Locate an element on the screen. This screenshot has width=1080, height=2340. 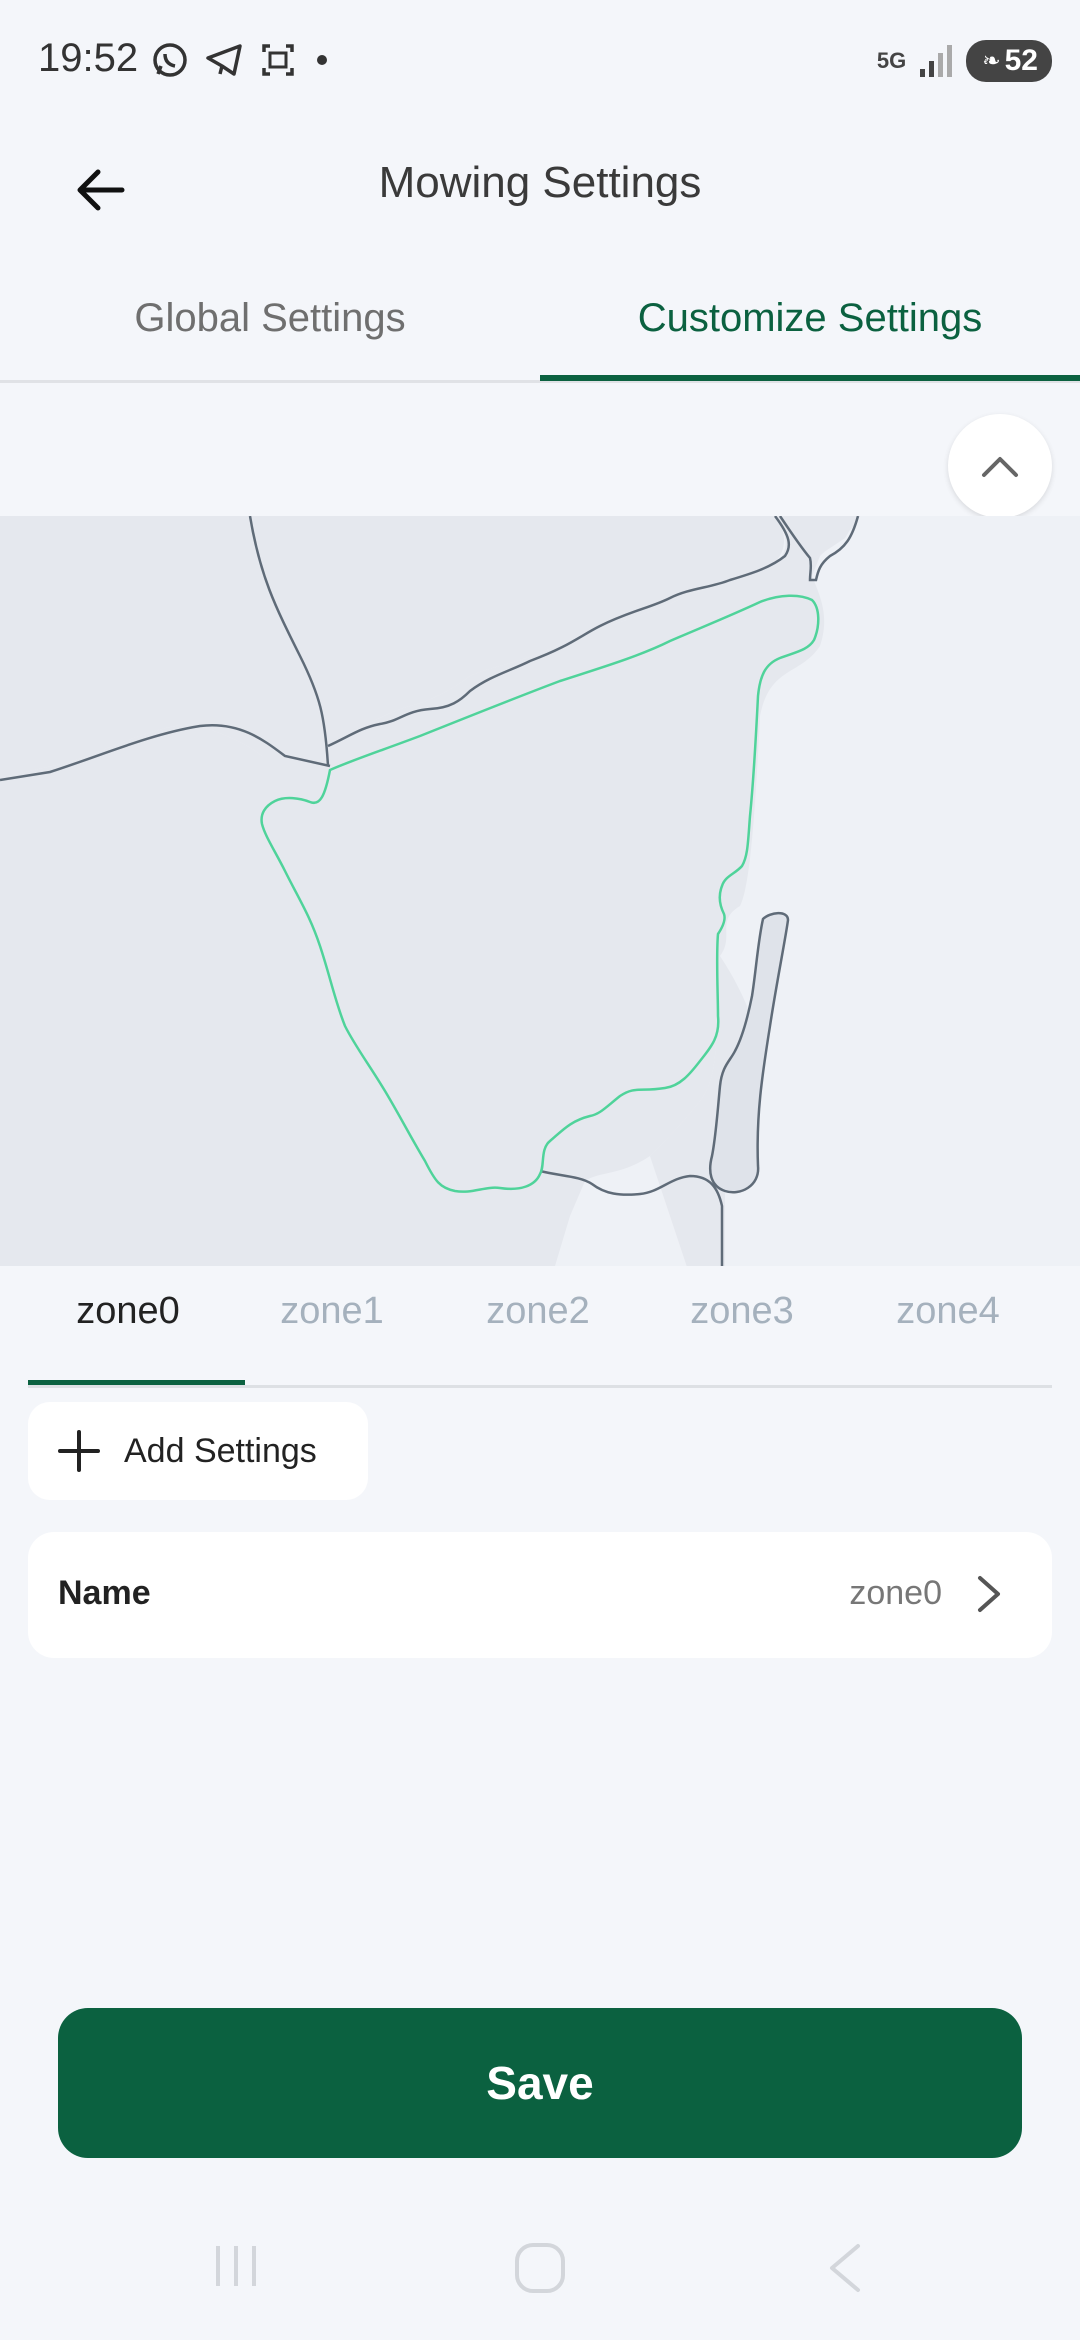
zone-tab-0: zone0 is located at coordinates (128, 1311).